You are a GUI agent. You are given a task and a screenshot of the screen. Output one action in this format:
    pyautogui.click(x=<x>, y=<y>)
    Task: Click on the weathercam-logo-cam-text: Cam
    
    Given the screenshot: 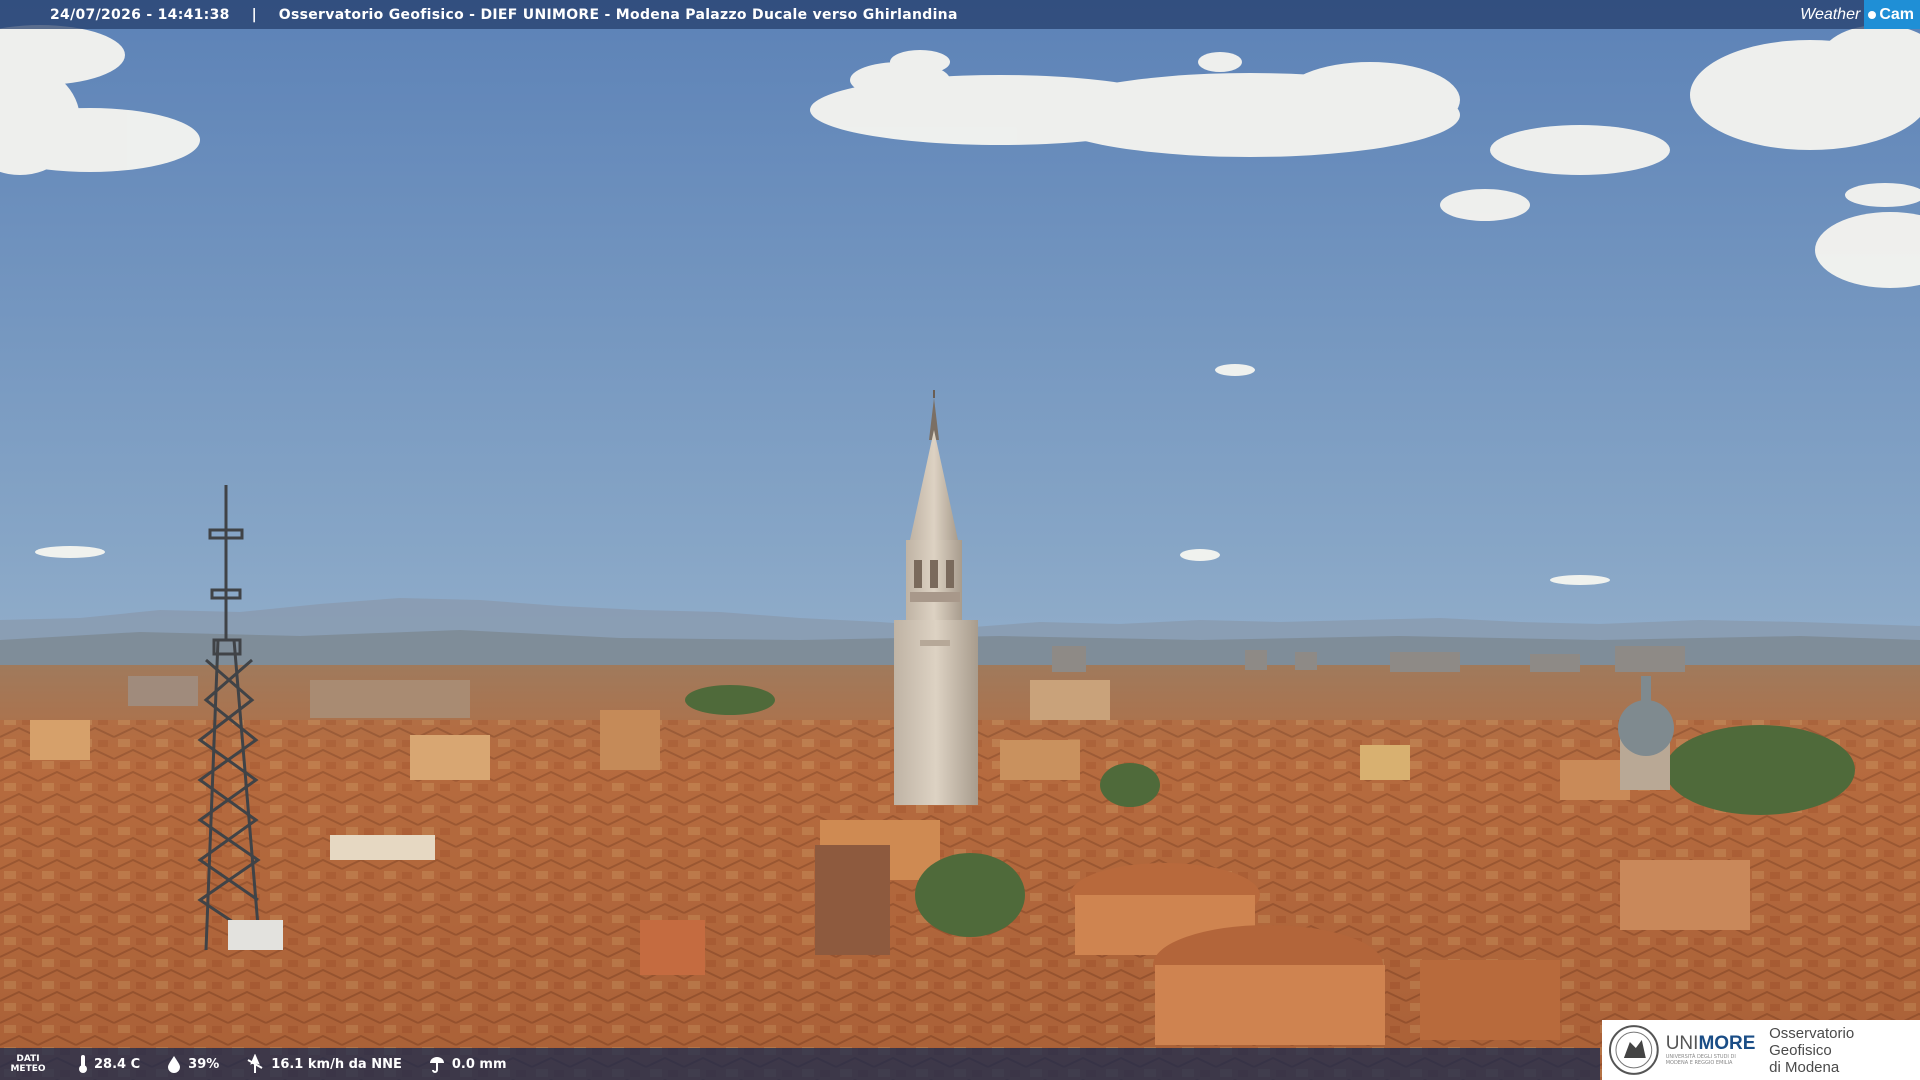 What is the action you would take?
    pyautogui.click(x=1896, y=14)
    